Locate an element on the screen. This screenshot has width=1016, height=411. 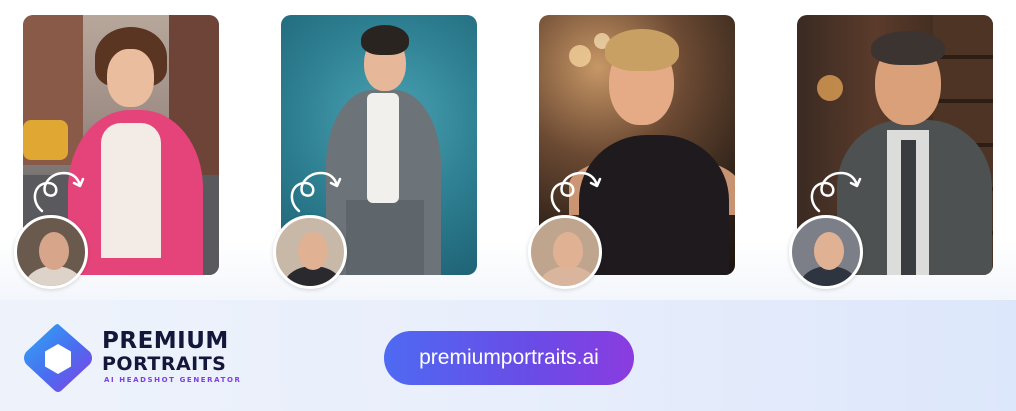
taxi is located at coordinates (45, 140).